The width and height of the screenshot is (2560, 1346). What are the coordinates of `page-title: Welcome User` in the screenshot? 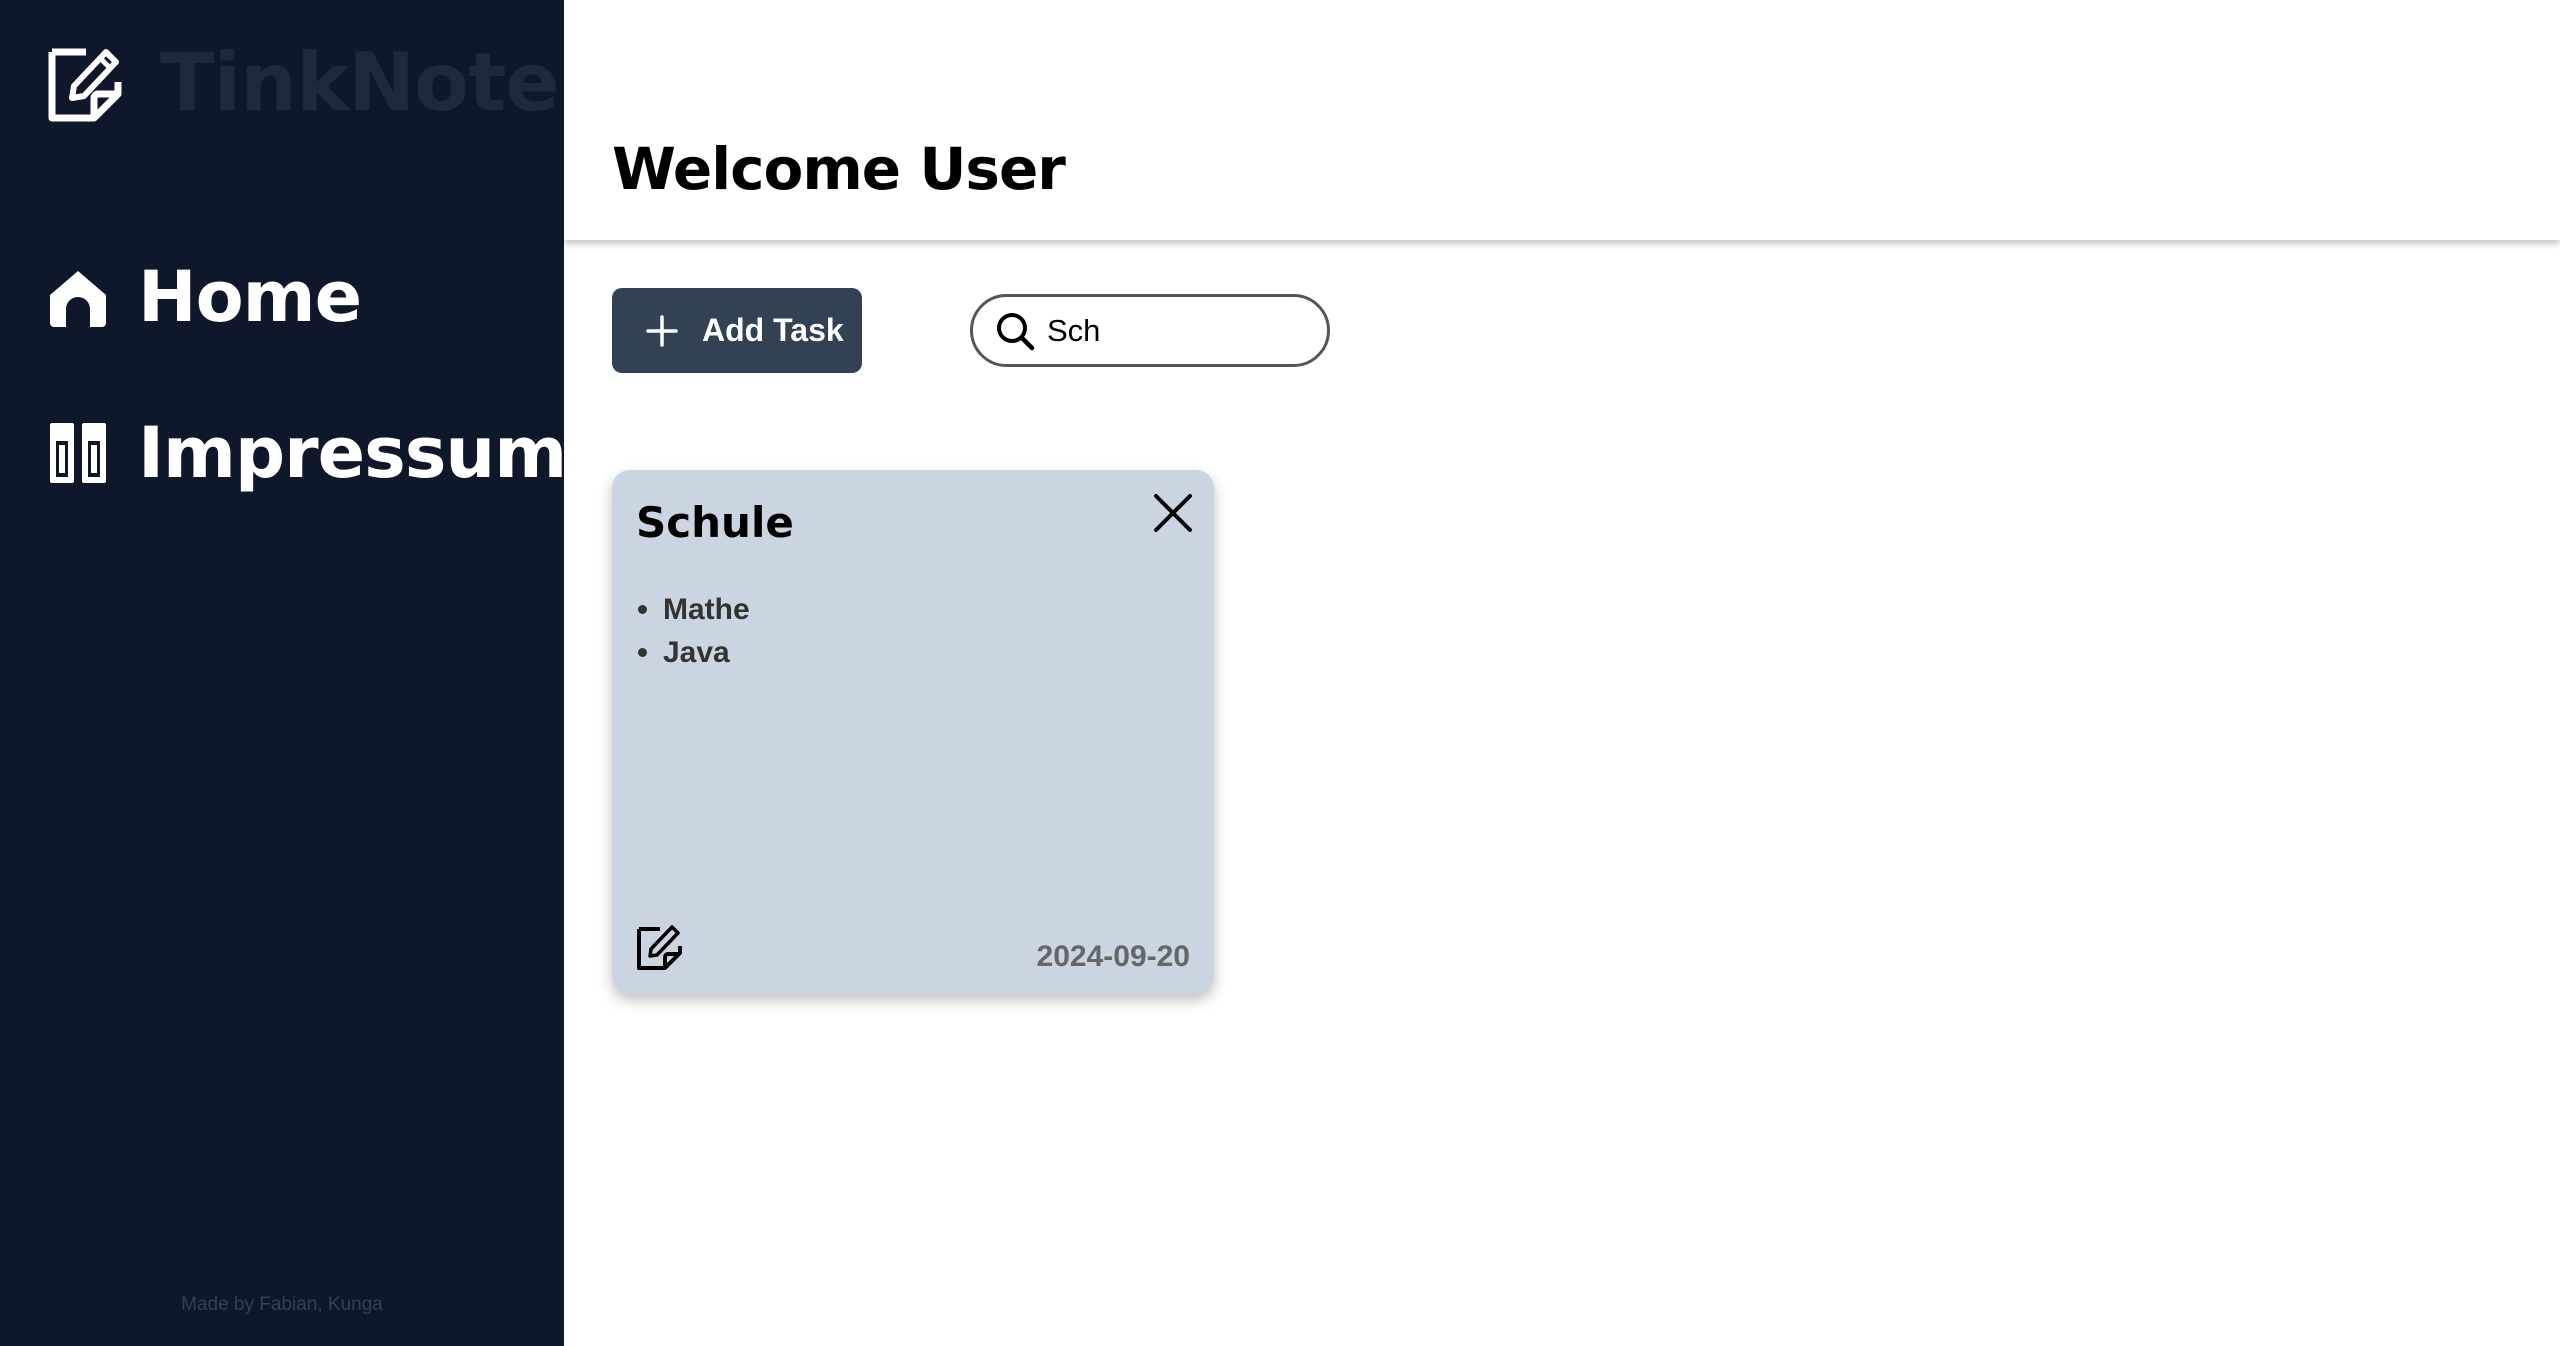 It's located at (839, 169).